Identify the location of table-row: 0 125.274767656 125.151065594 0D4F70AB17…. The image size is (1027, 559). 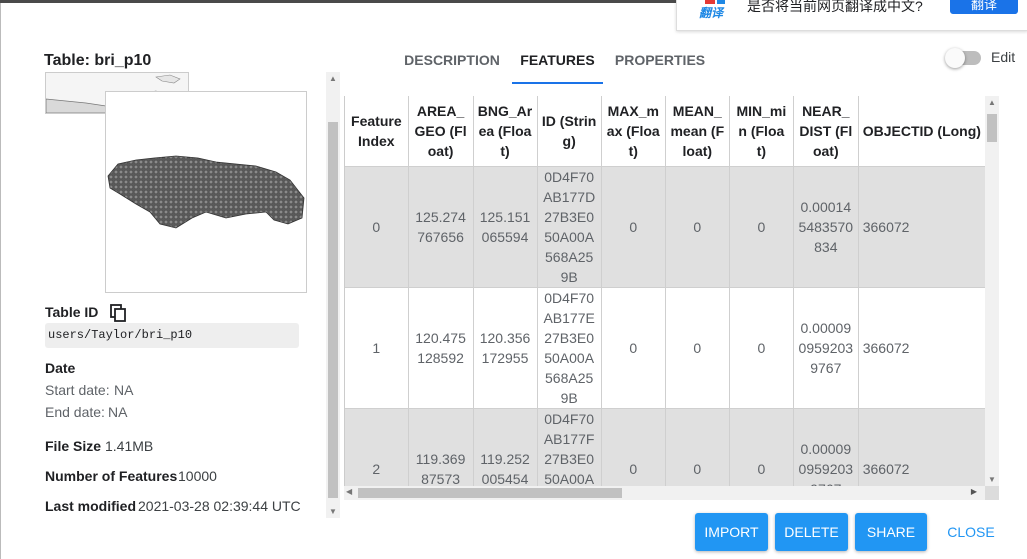
(665, 227).